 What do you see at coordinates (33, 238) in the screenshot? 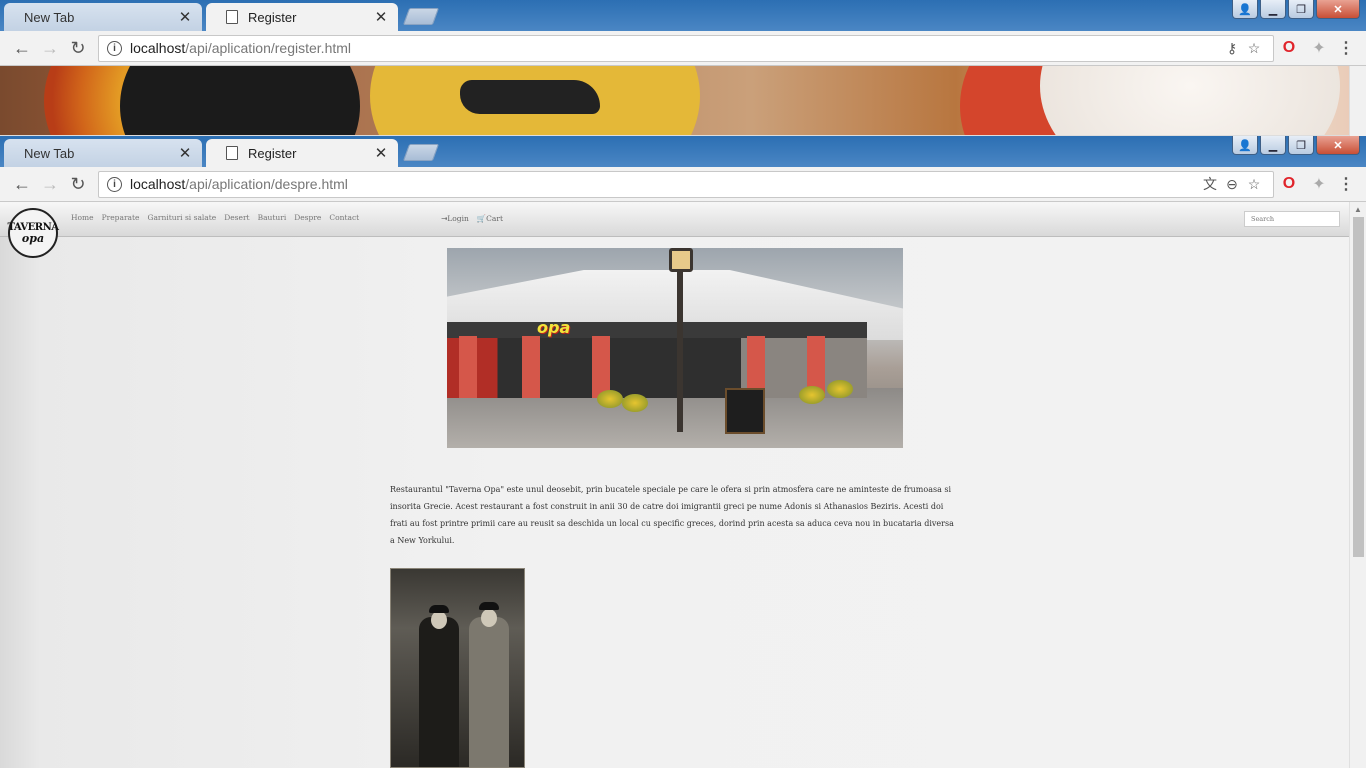
I see `logo-text-opa: opa` at bounding box center [33, 238].